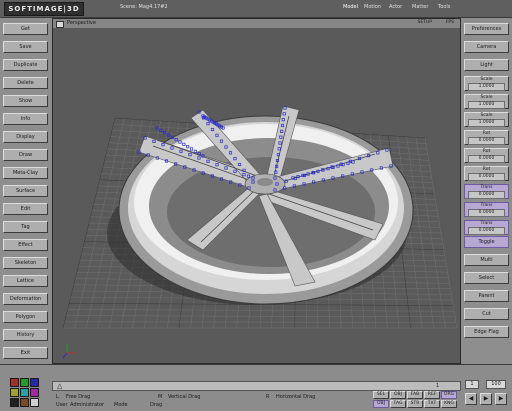 This screenshot has width=512, height=411. What do you see at coordinates (25, 335) in the screenshot?
I see `history-button: History` at bounding box center [25, 335].